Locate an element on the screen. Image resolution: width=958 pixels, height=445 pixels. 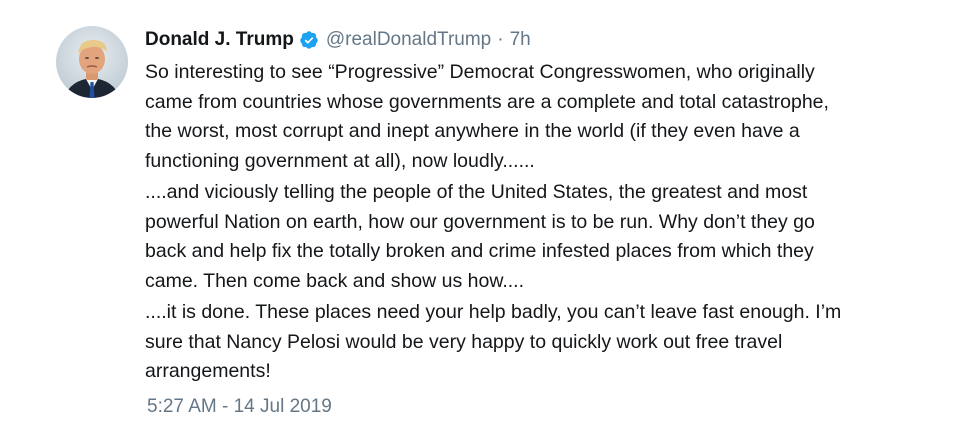
tweet-header: Donald J. Trump @realDonaldTrump · 7h is located at coordinates (338, 40).